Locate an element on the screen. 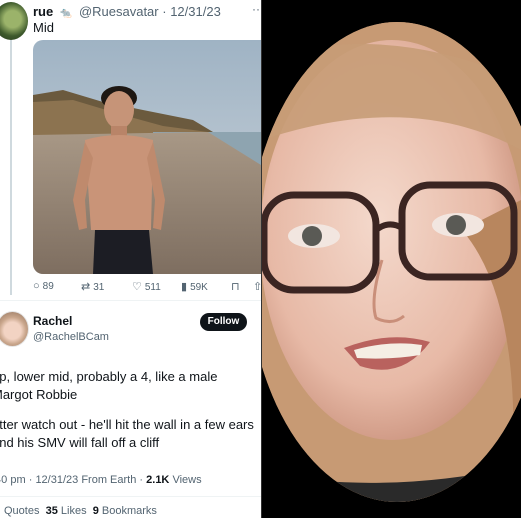 This screenshot has height=518, width=521. thread-line is located at coordinates (11, 167).